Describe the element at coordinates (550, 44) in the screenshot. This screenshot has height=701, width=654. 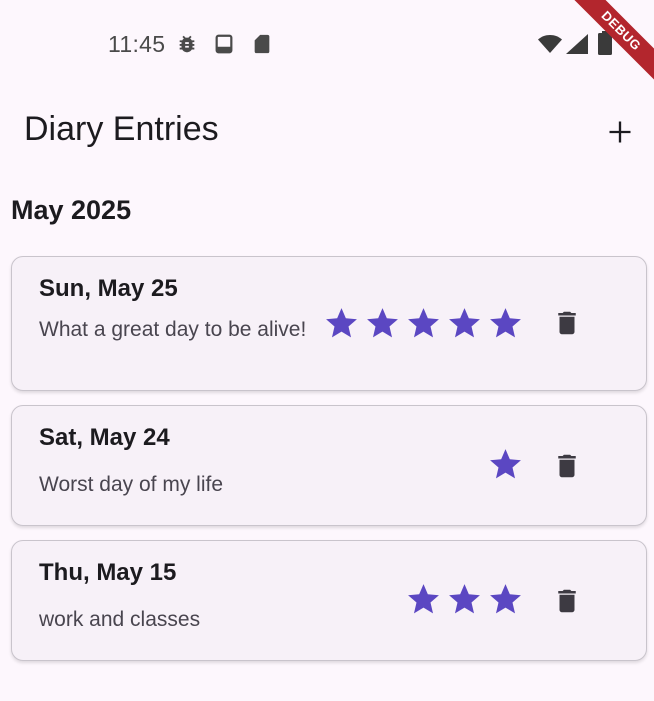
I see `wifi-icon` at that location.